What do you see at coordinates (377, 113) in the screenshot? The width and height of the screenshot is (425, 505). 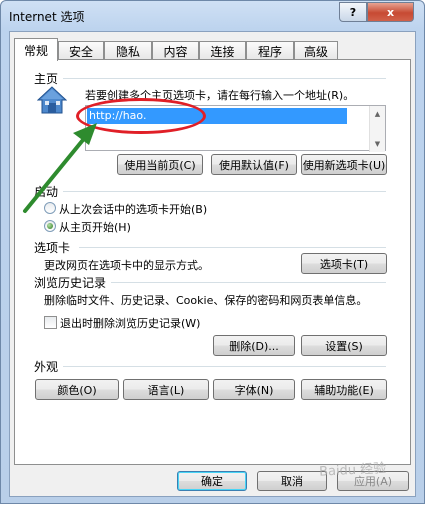 I see `scroll-up-icon: ▲` at bounding box center [377, 113].